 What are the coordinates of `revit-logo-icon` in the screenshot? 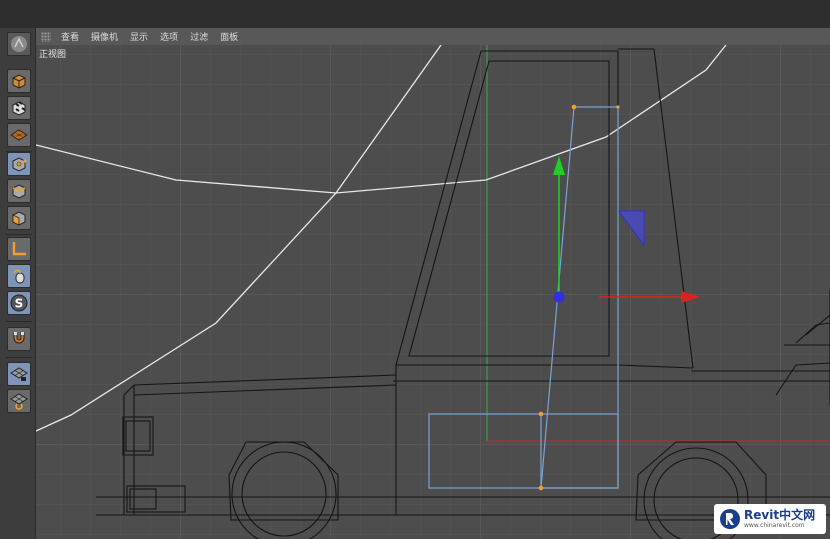 It's located at (730, 519).